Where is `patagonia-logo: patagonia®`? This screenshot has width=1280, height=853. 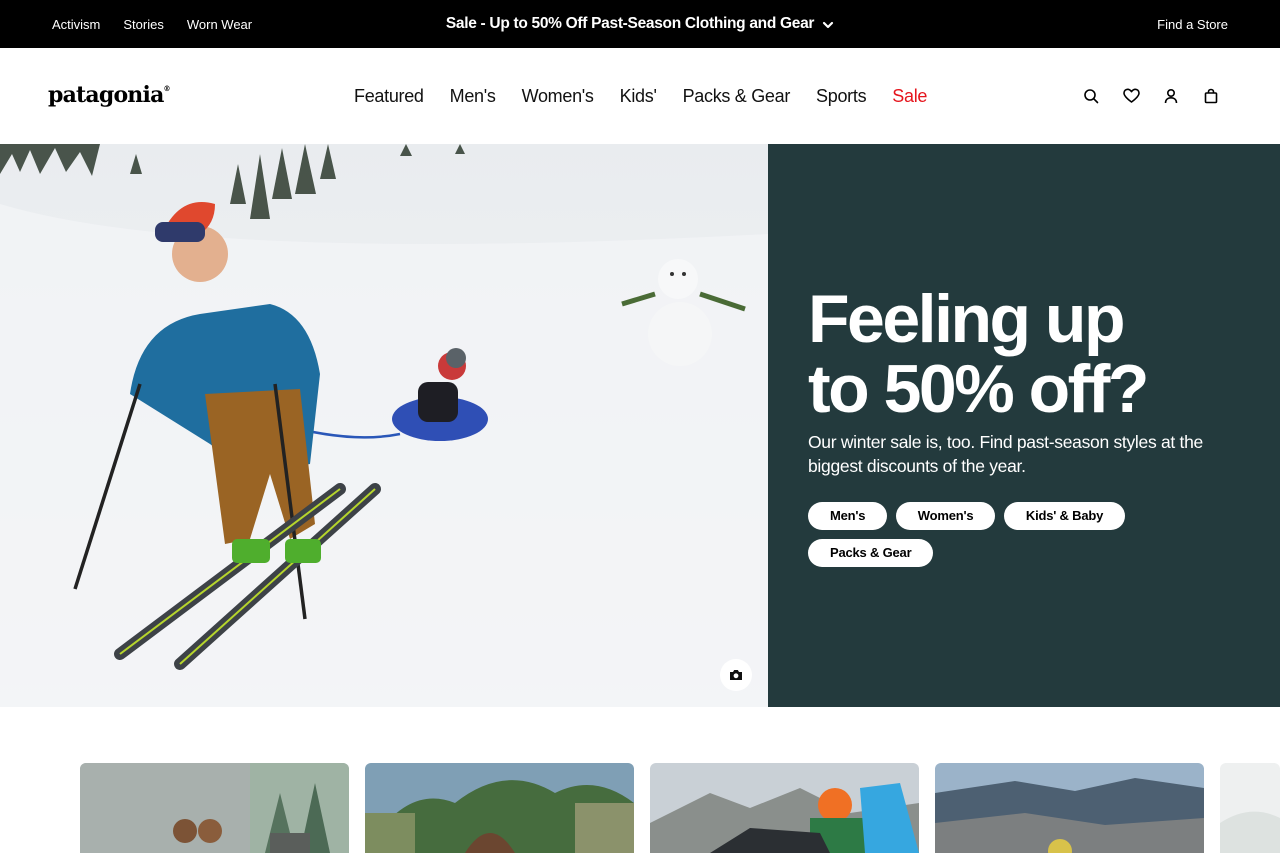
patagonia-logo: patagonia® is located at coordinates (109, 95).